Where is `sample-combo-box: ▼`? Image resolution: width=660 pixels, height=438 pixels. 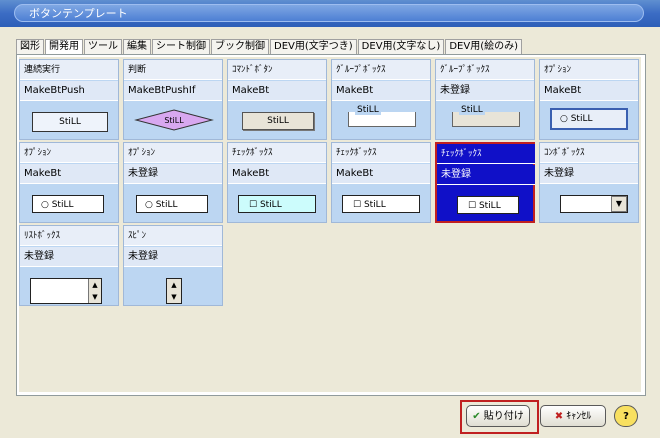 sample-combo-box: ▼ is located at coordinates (594, 204).